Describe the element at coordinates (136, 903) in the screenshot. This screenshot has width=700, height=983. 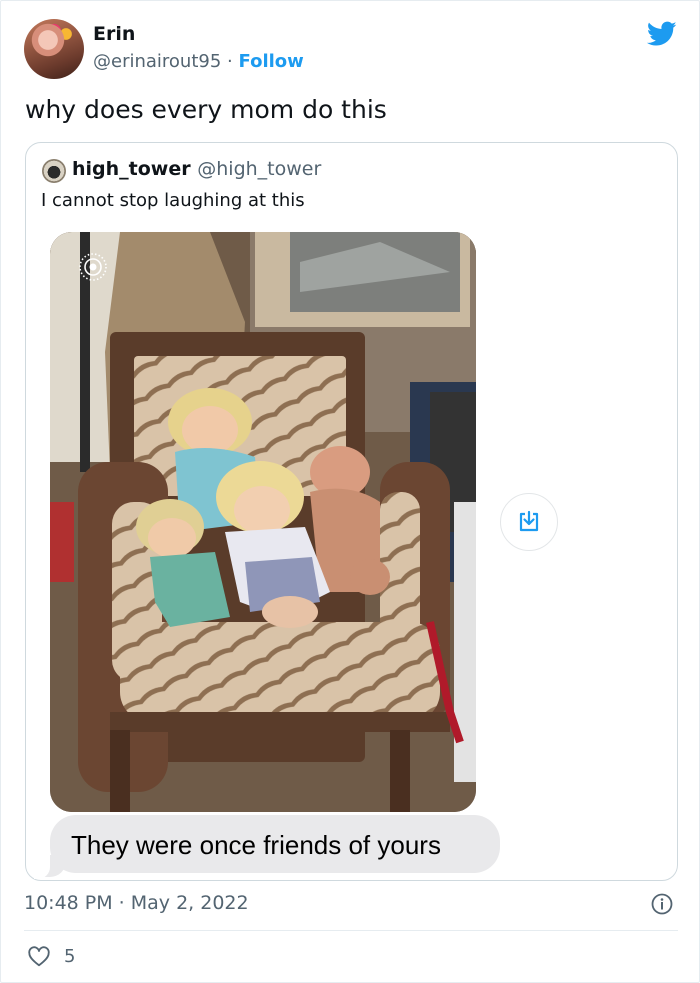
I see `tweet-timestamp: 10:48 PM · May 2, 2022` at that location.